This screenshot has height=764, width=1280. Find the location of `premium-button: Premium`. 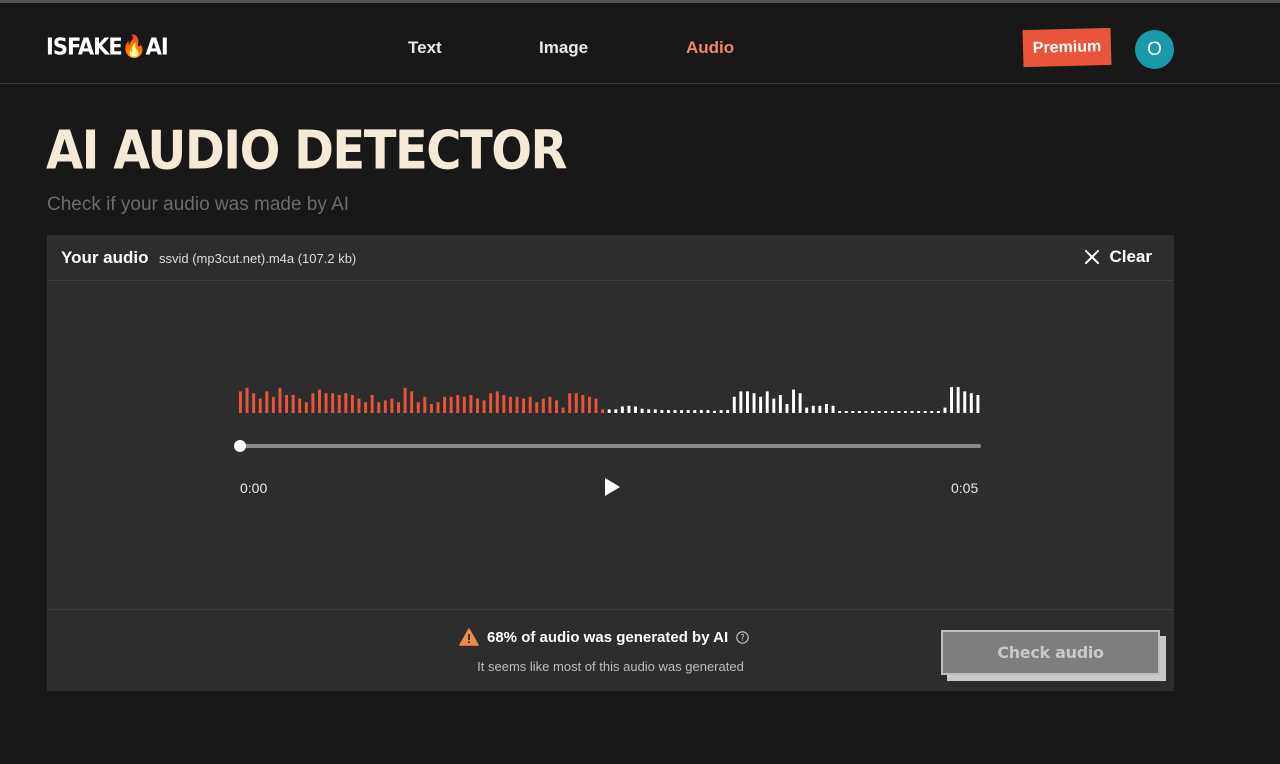

premium-button: Premium is located at coordinates (1067, 47).